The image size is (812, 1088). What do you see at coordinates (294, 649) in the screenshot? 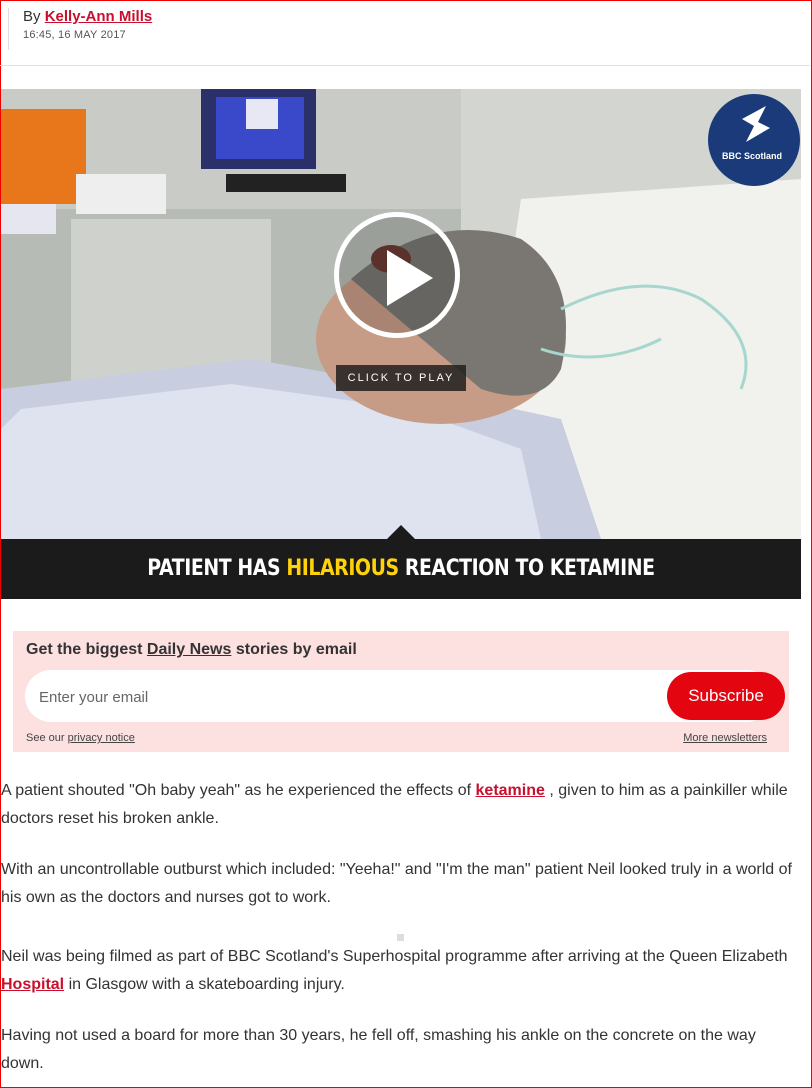
I see `newsletter-title-after: stories by email` at bounding box center [294, 649].